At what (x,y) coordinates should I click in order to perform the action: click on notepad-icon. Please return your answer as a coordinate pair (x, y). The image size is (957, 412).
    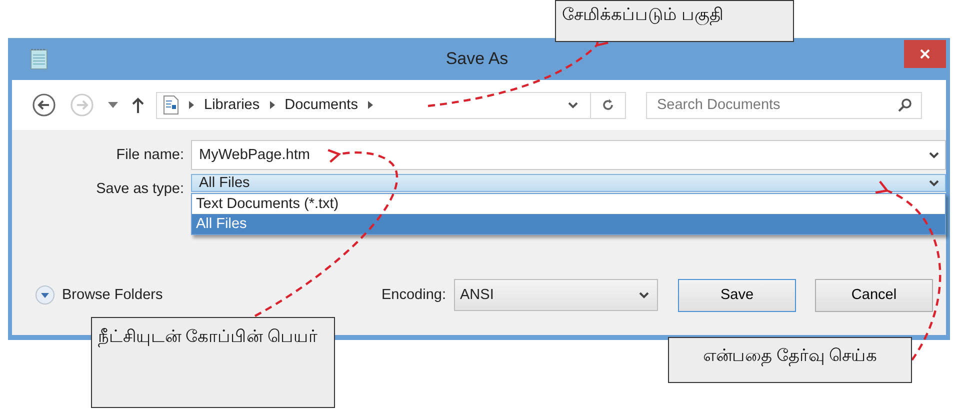
    Looking at the image, I should click on (39, 59).